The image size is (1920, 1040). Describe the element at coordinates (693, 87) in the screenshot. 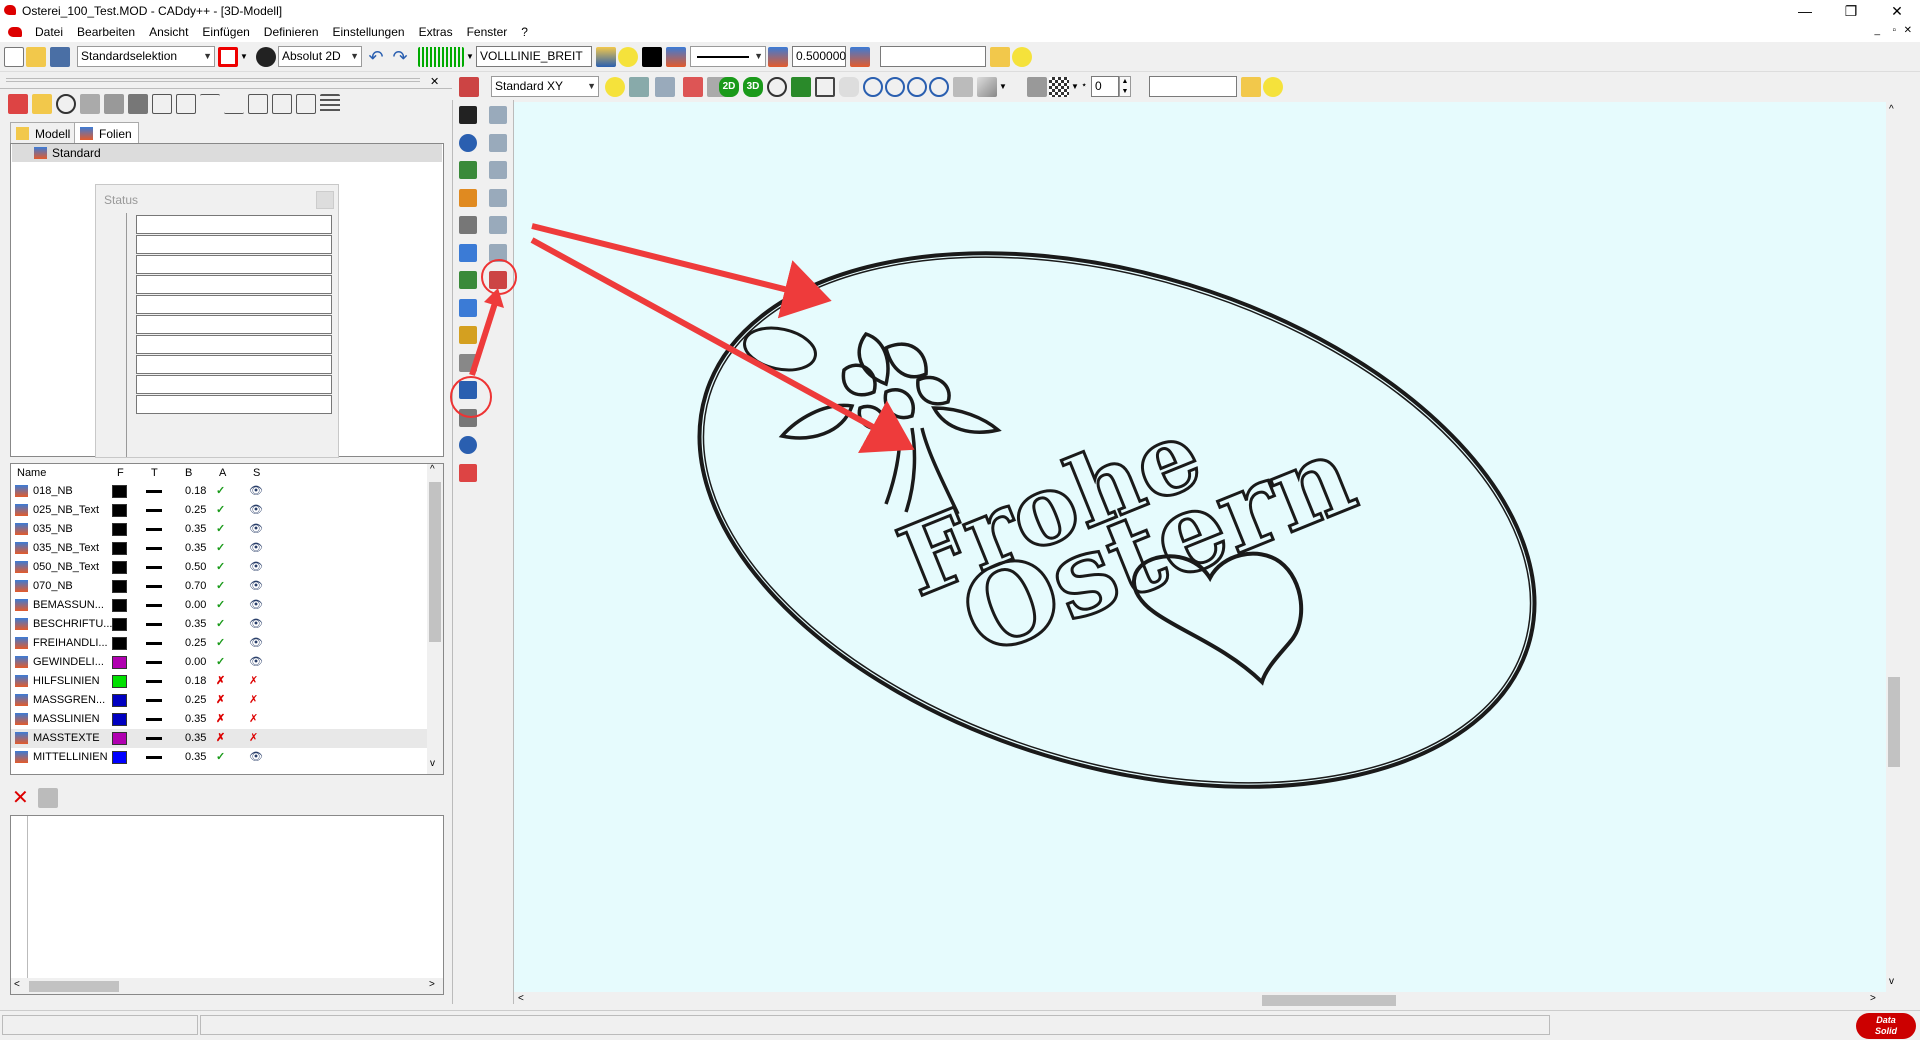

I see `measure-icon` at that location.